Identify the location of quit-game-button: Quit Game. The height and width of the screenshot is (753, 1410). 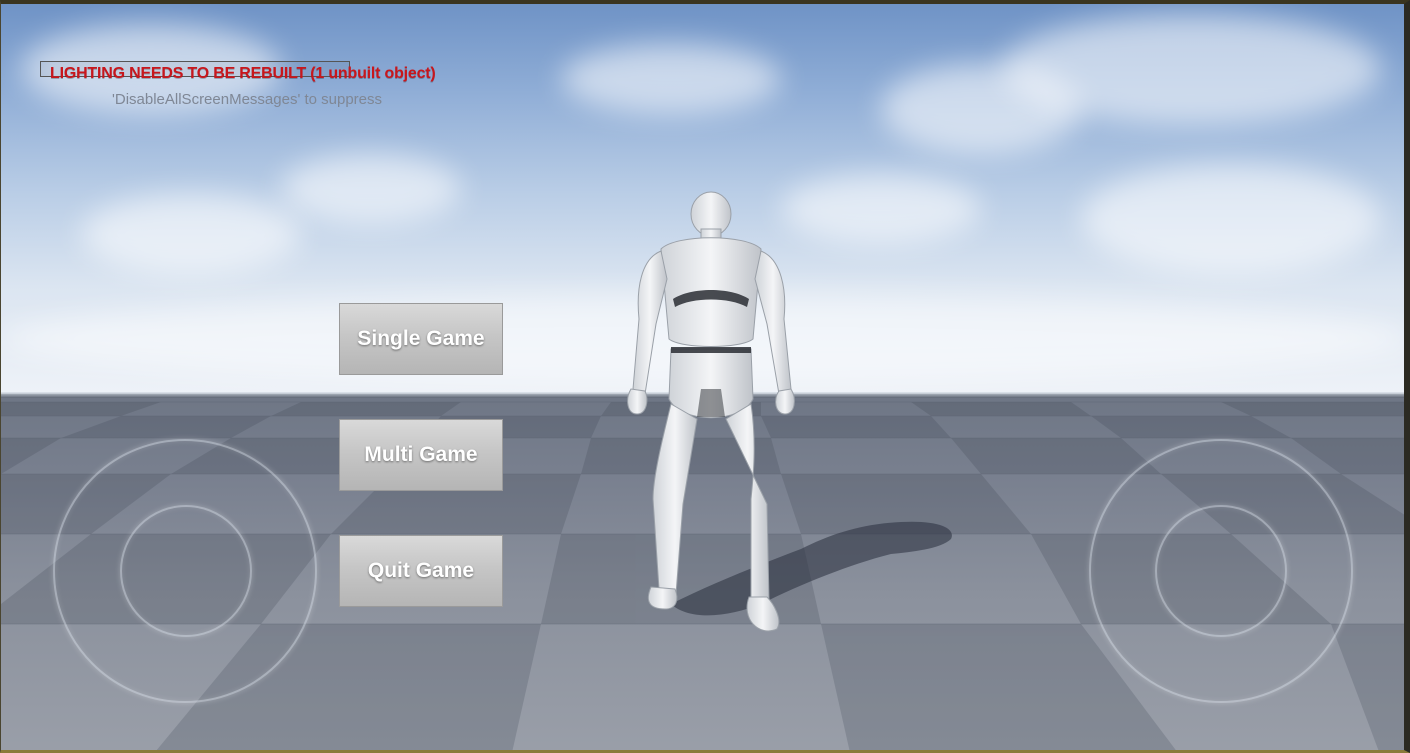
(421, 571).